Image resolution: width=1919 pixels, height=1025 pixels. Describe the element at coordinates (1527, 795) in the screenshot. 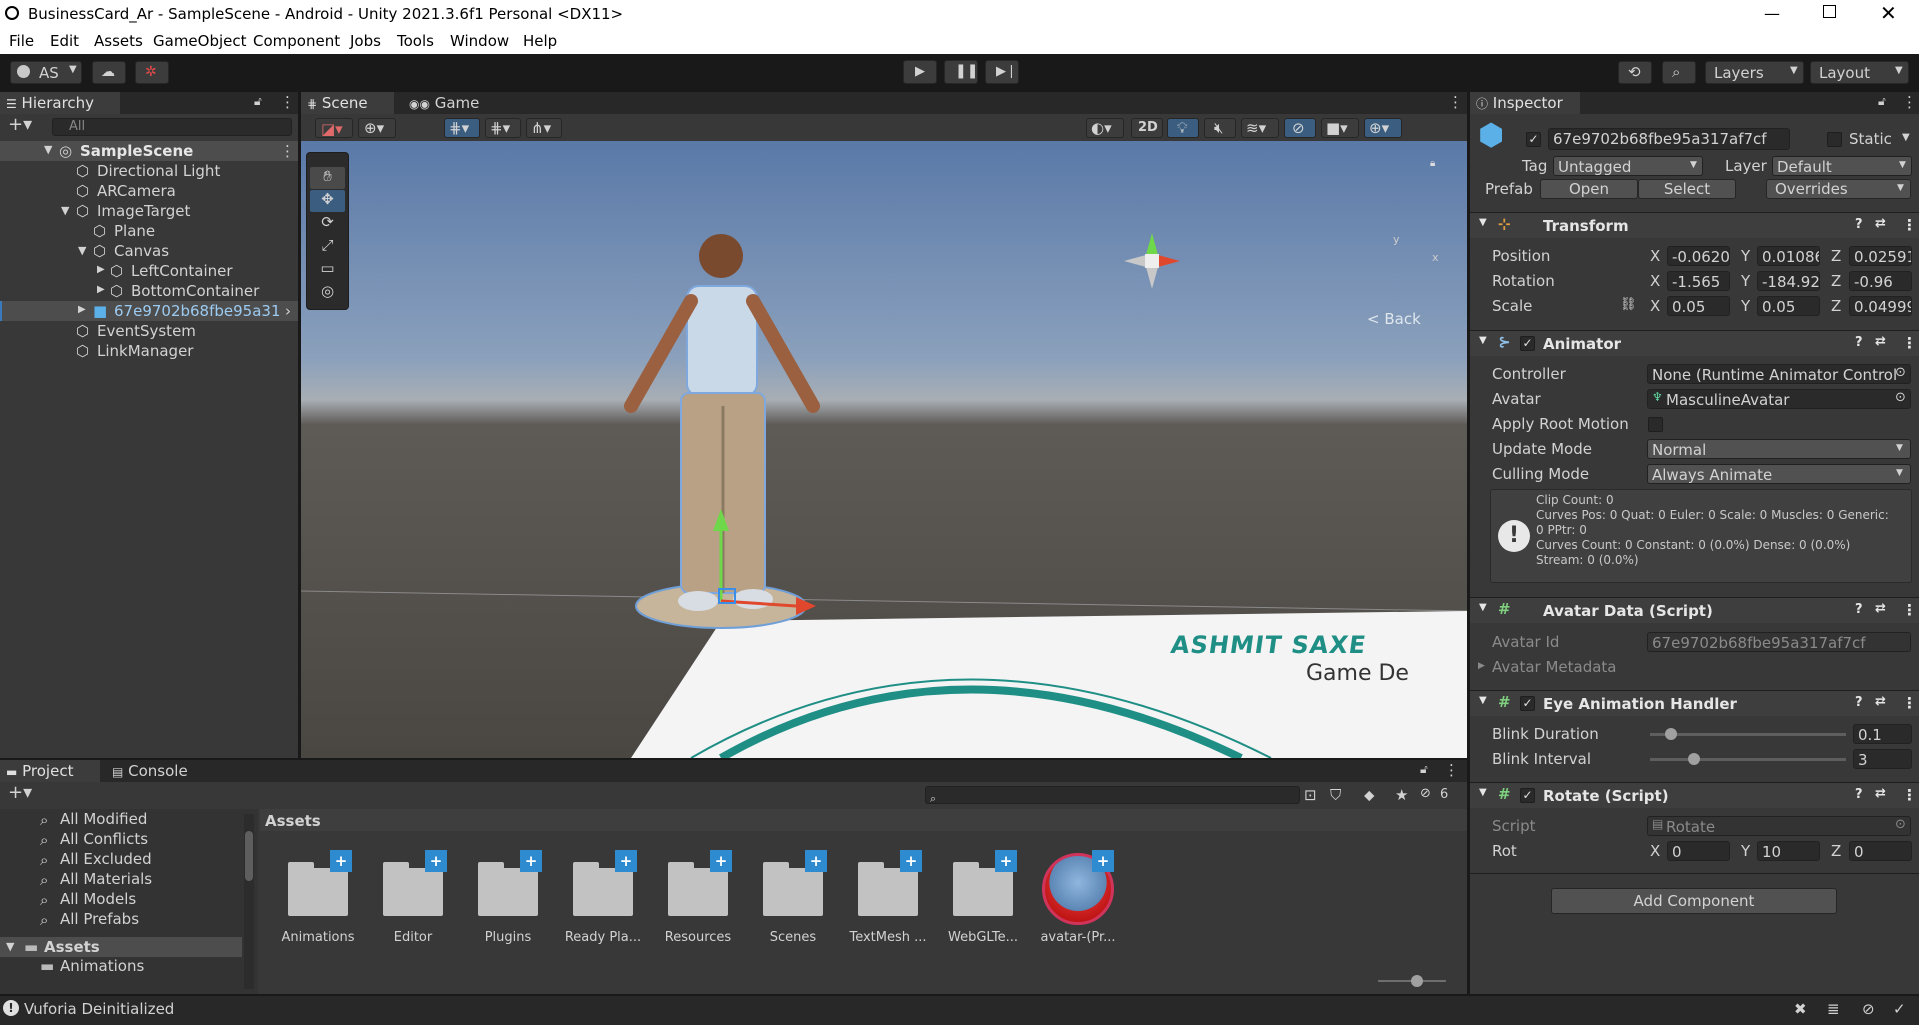

I see `rotate-enabled-checkbox: ✓` at that location.